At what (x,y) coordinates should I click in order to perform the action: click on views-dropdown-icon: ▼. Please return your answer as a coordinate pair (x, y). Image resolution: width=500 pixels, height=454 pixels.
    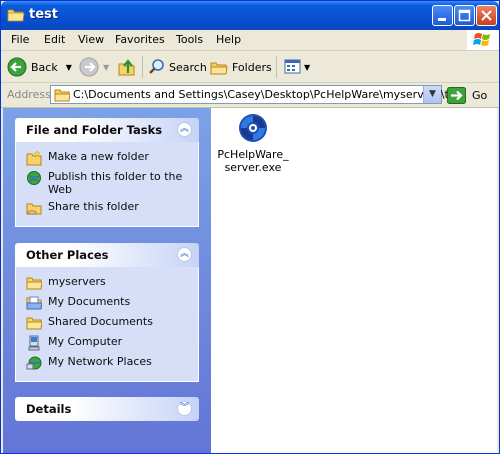
    Looking at the image, I should click on (307, 67).